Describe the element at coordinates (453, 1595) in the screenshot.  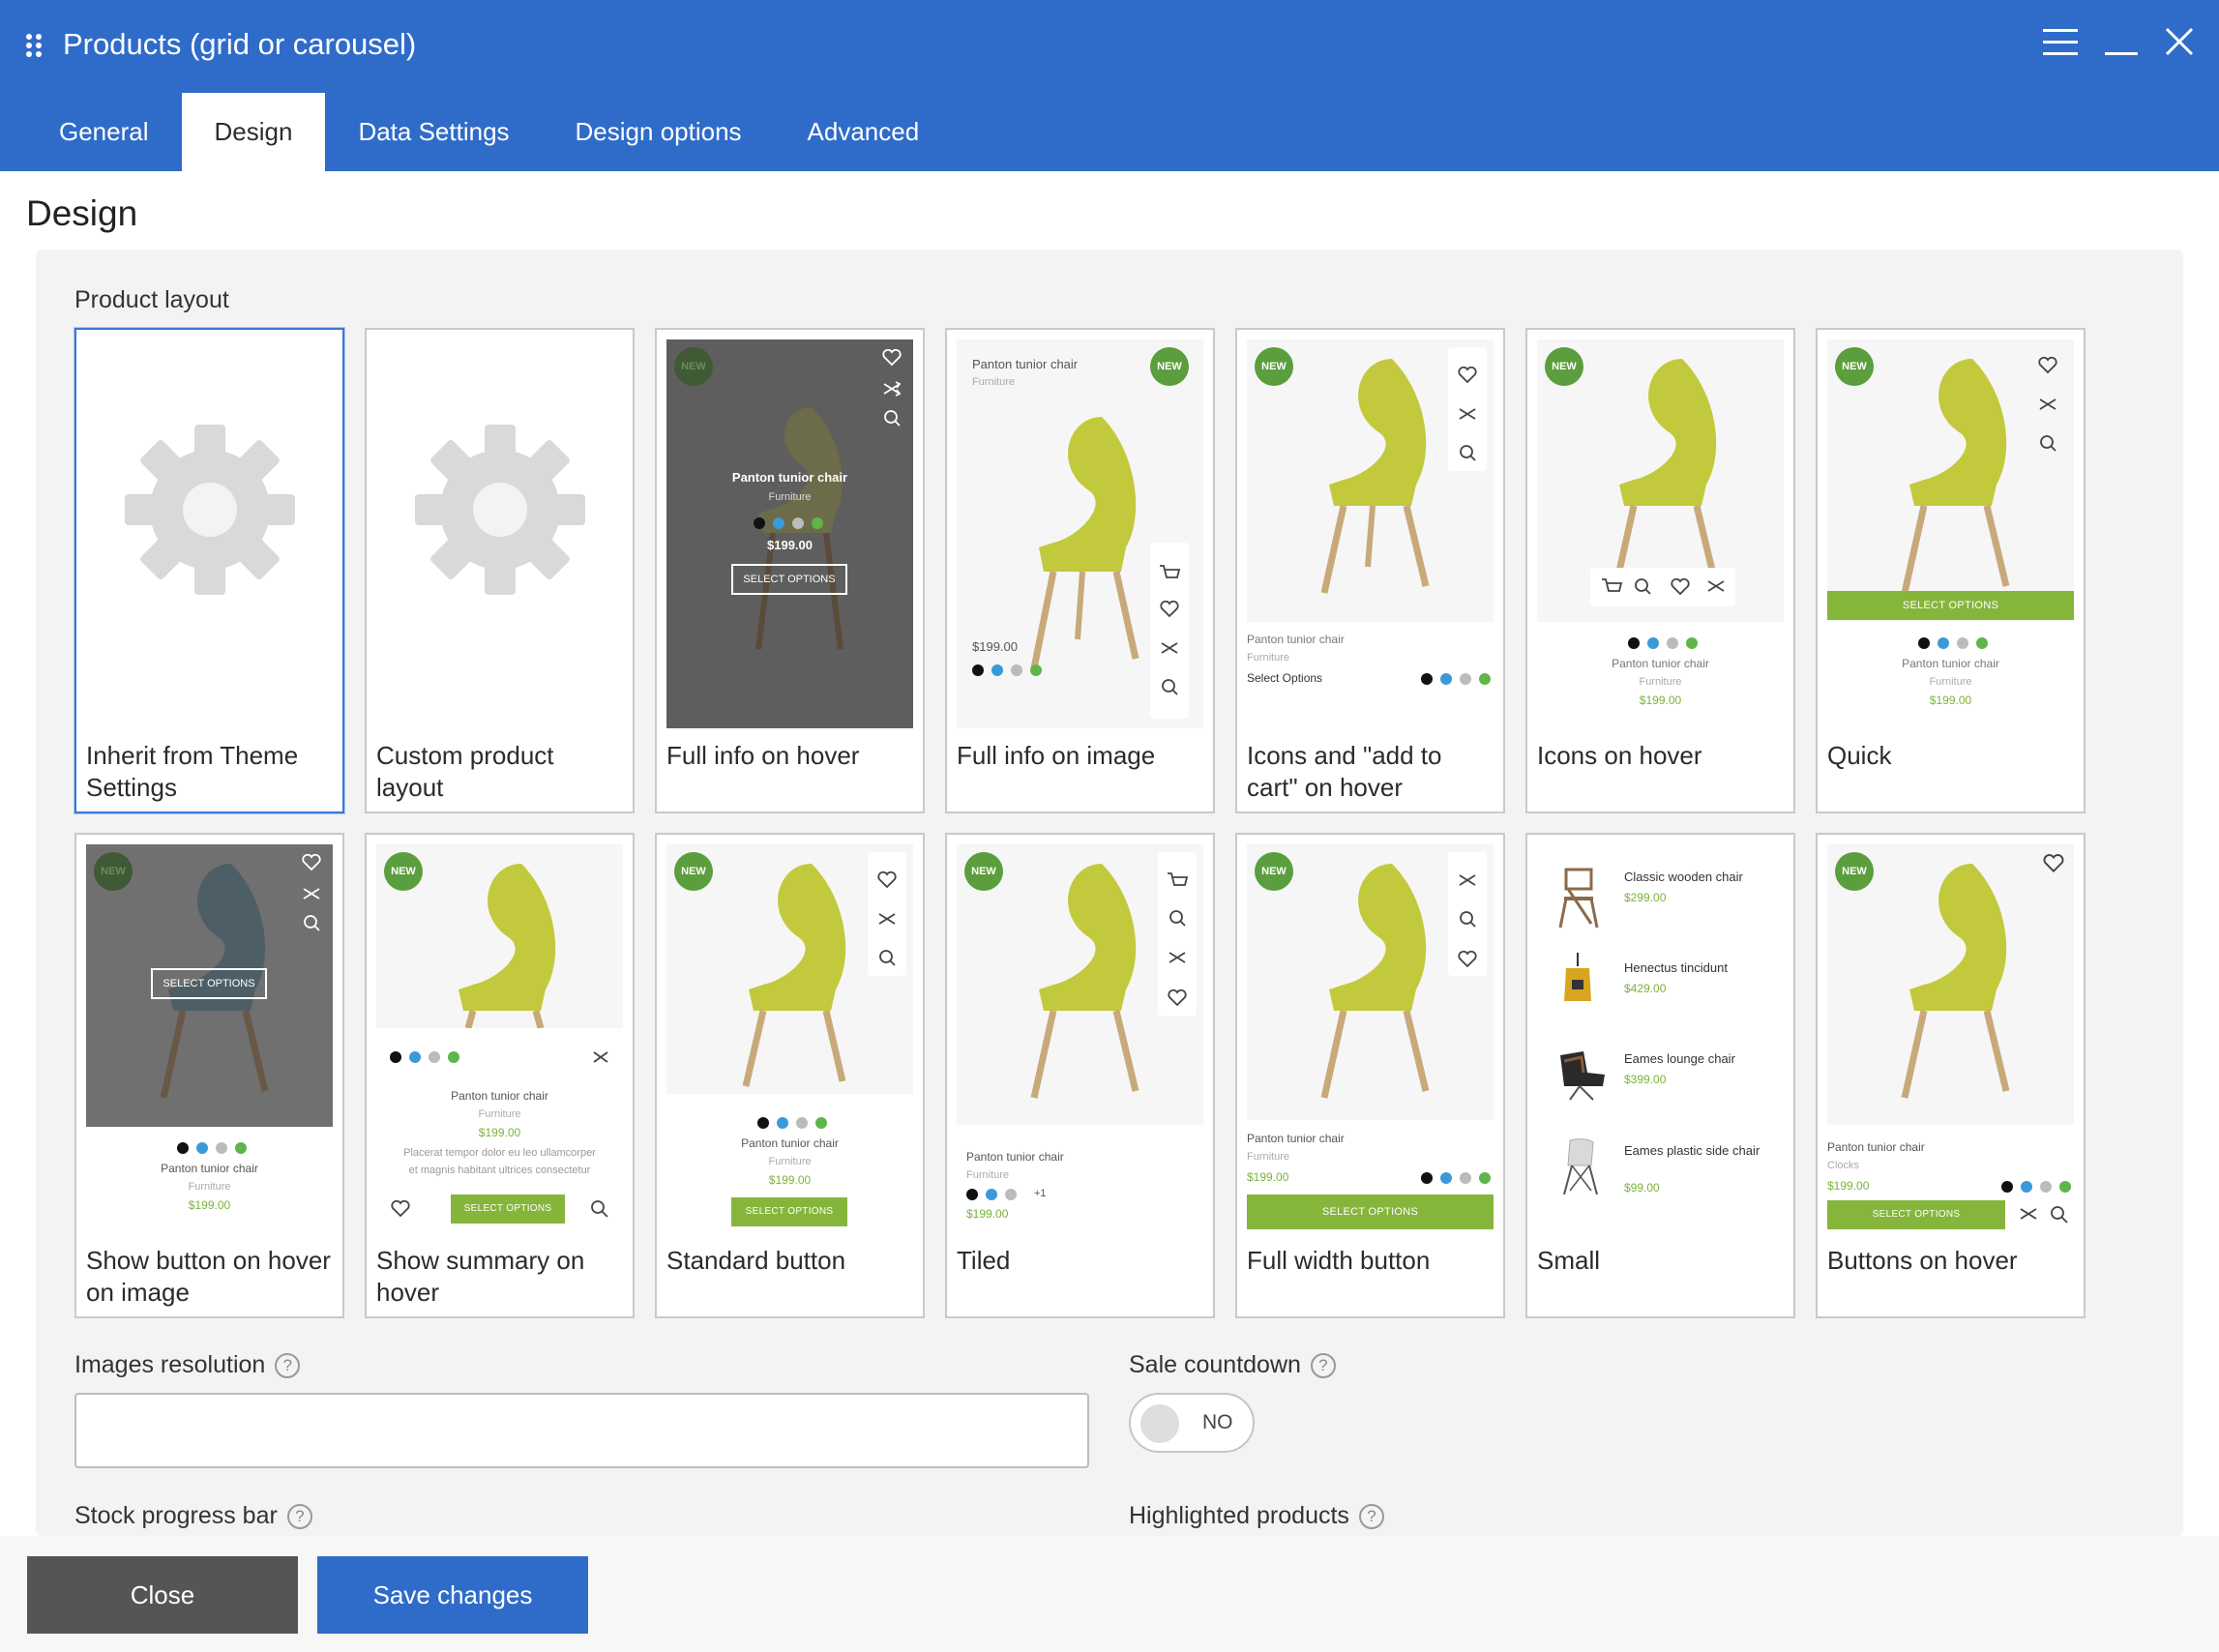
I see `save-changes-button: Save changes` at that location.